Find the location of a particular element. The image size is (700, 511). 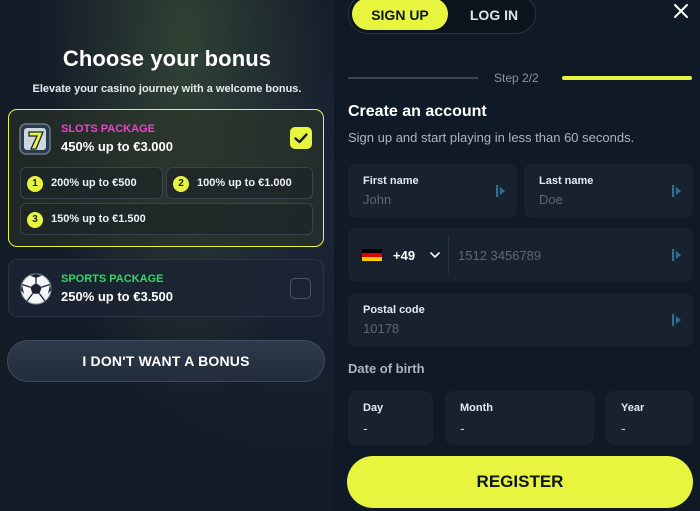

dob-month-label: Month is located at coordinates (476, 408).